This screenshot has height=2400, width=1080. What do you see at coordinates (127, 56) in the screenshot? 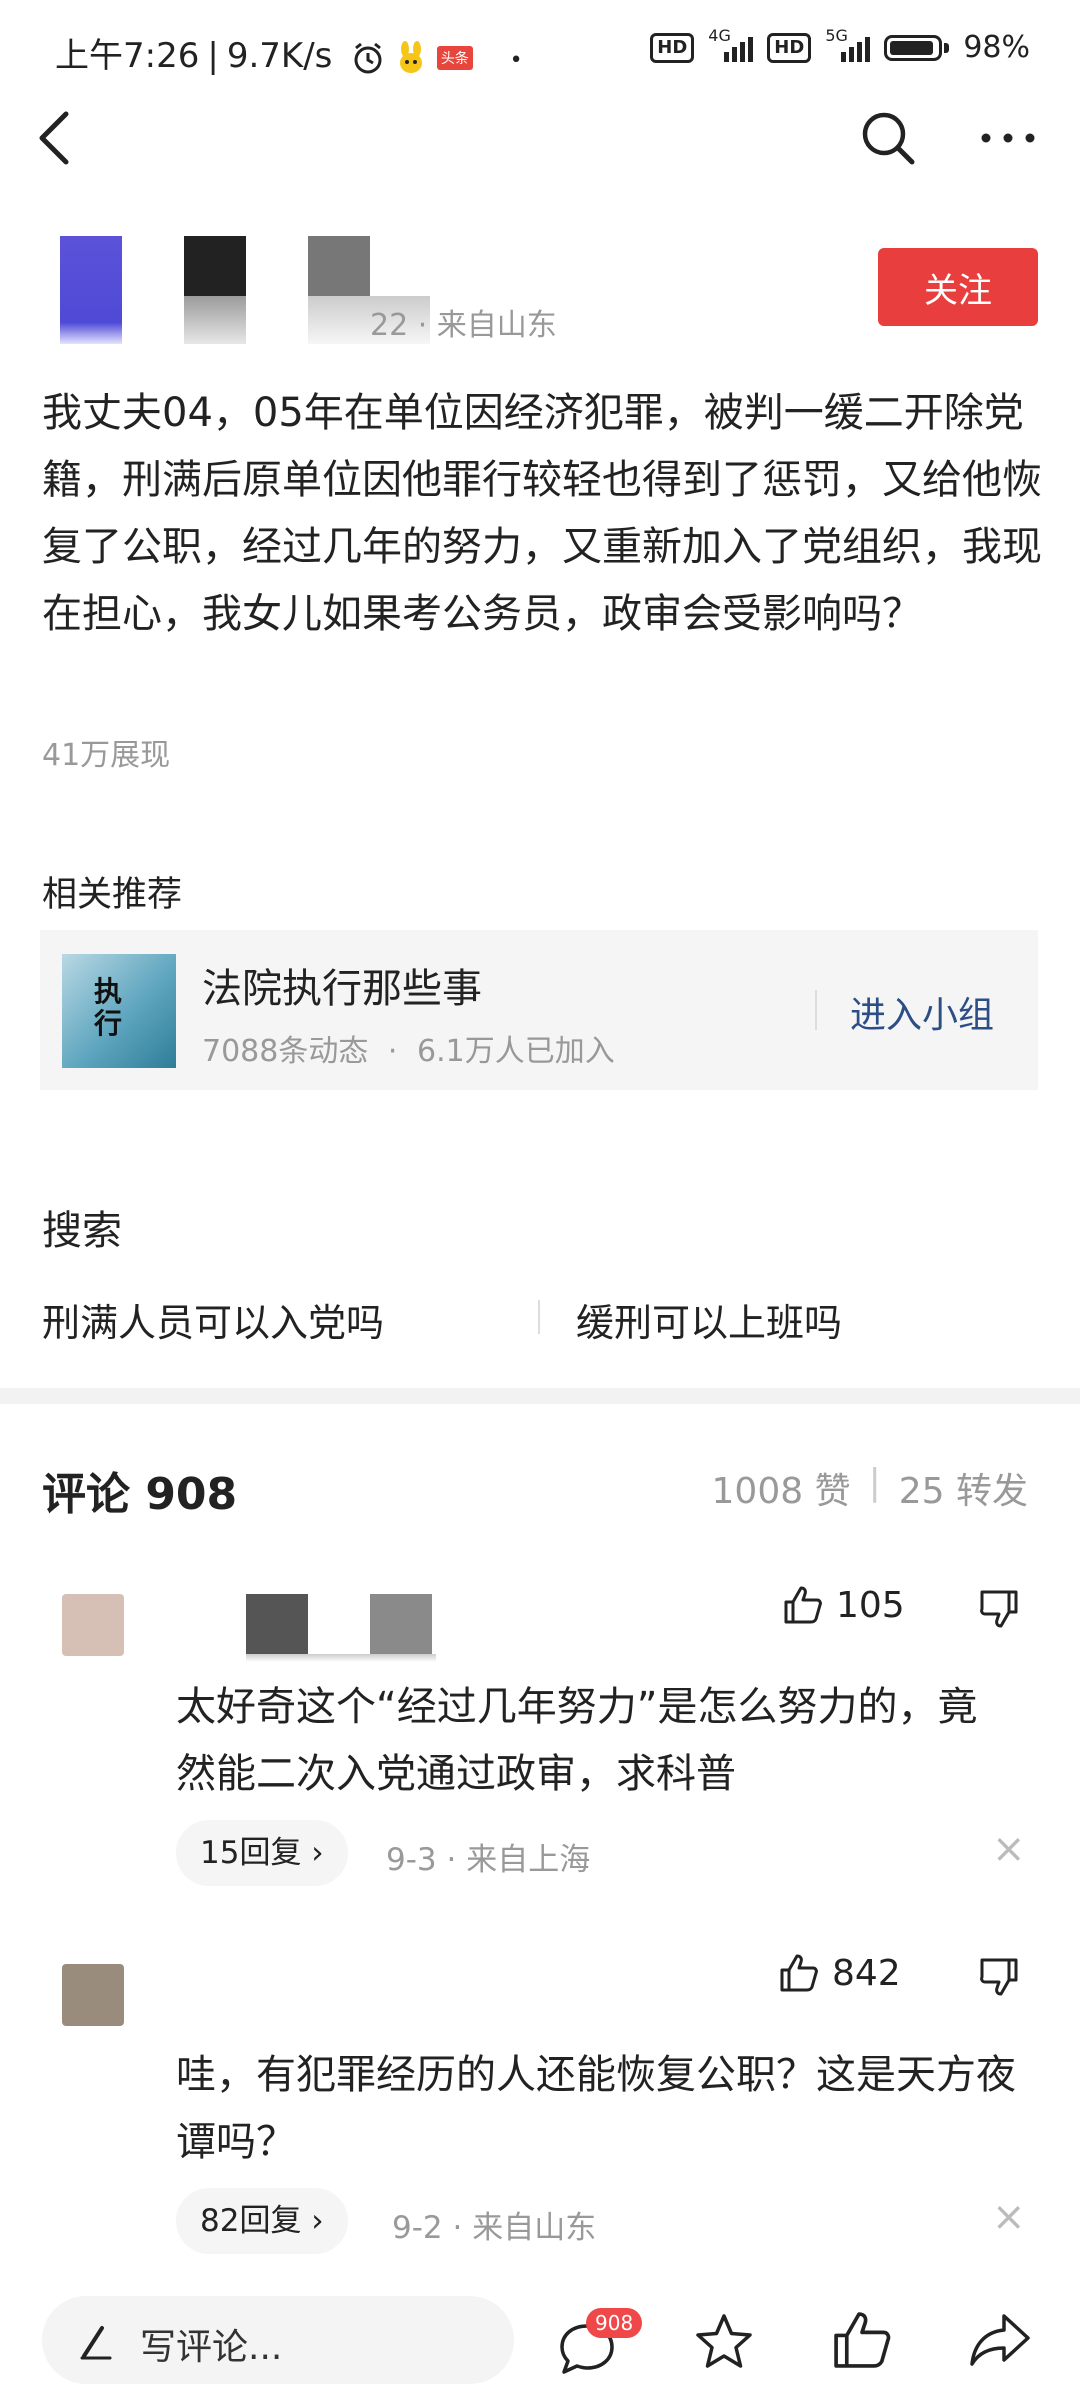
I see `status-time: 上午7:26` at bounding box center [127, 56].